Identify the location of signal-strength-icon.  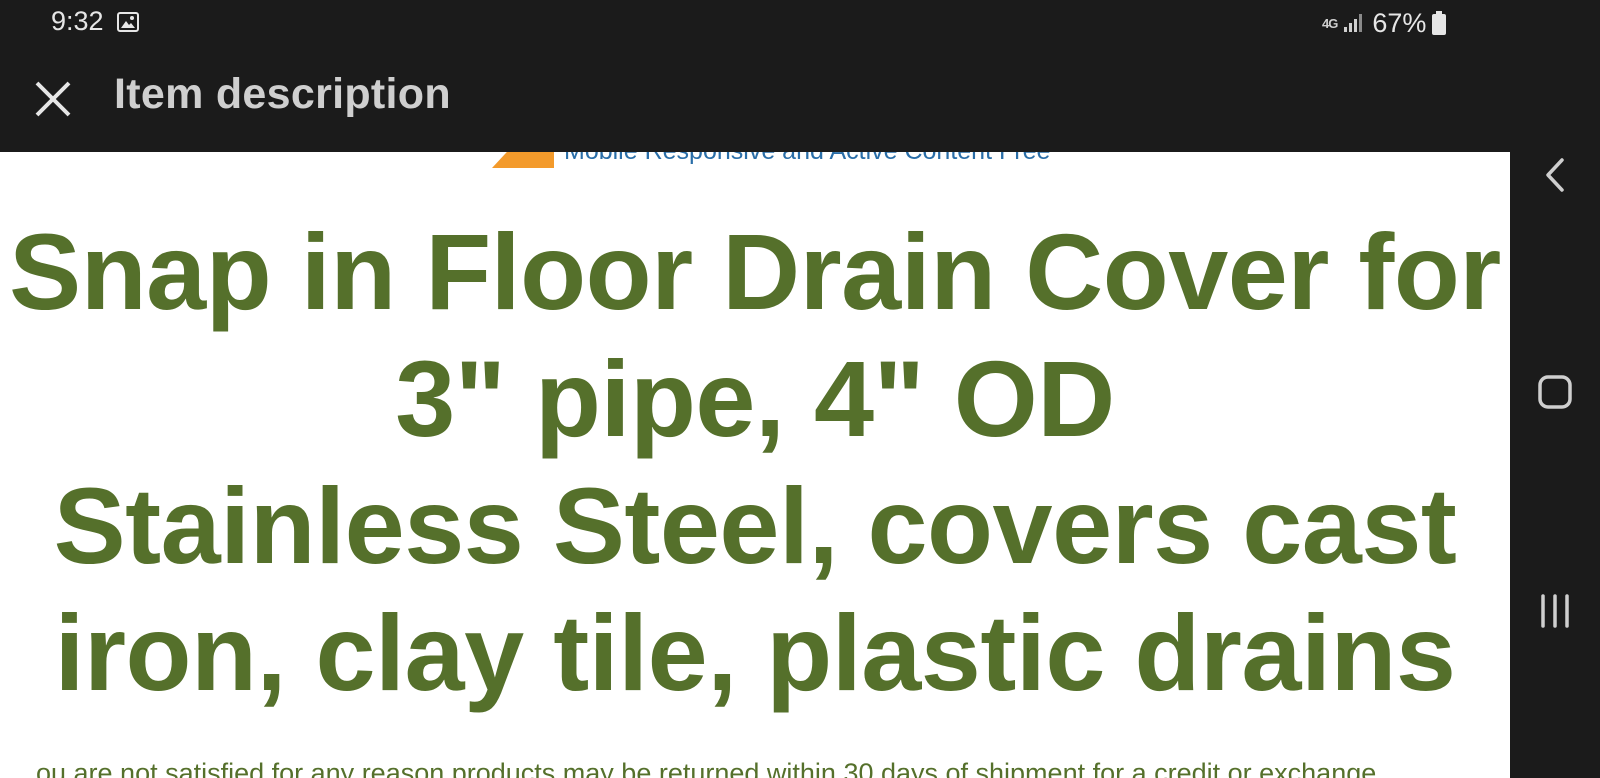
(1353, 23).